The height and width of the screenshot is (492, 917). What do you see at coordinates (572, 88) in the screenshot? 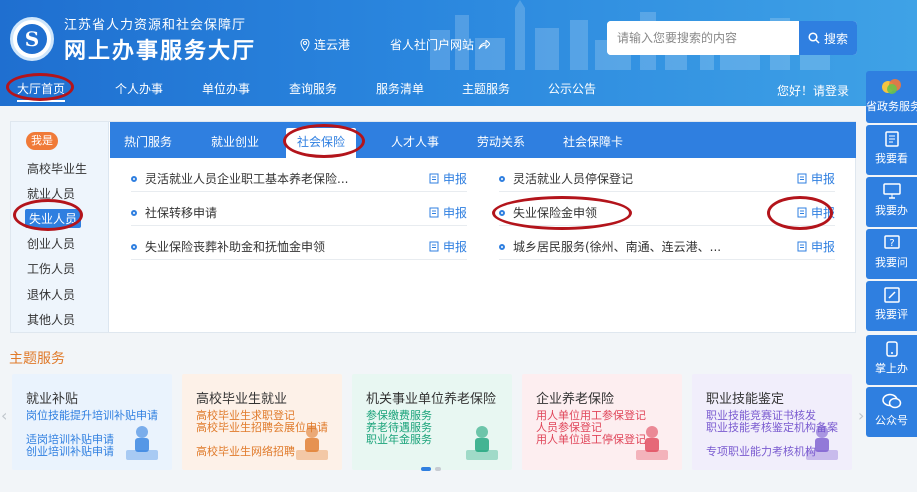
I see `nav-item-notice: 公示公告` at bounding box center [572, 88].